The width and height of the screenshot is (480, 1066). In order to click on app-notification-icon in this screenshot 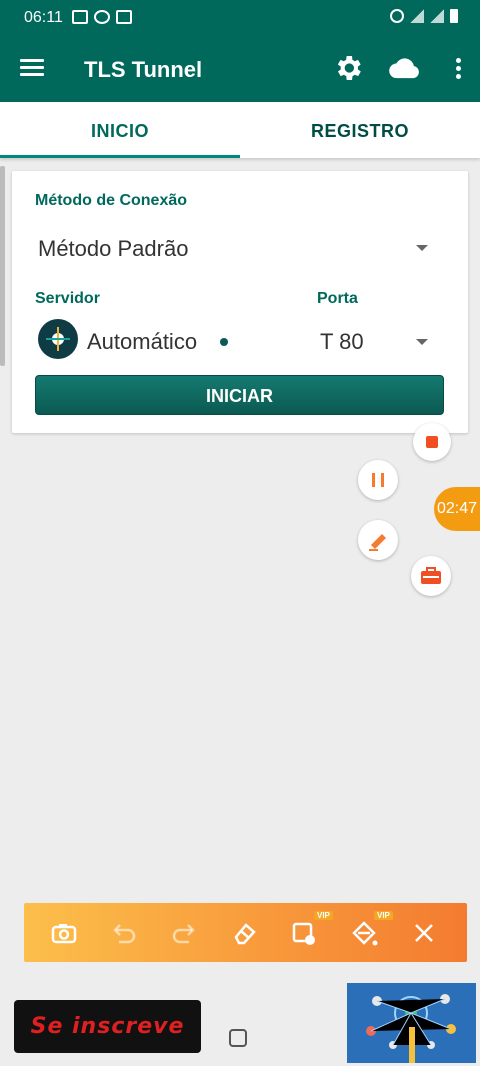, I will do `click(124, 17)`.